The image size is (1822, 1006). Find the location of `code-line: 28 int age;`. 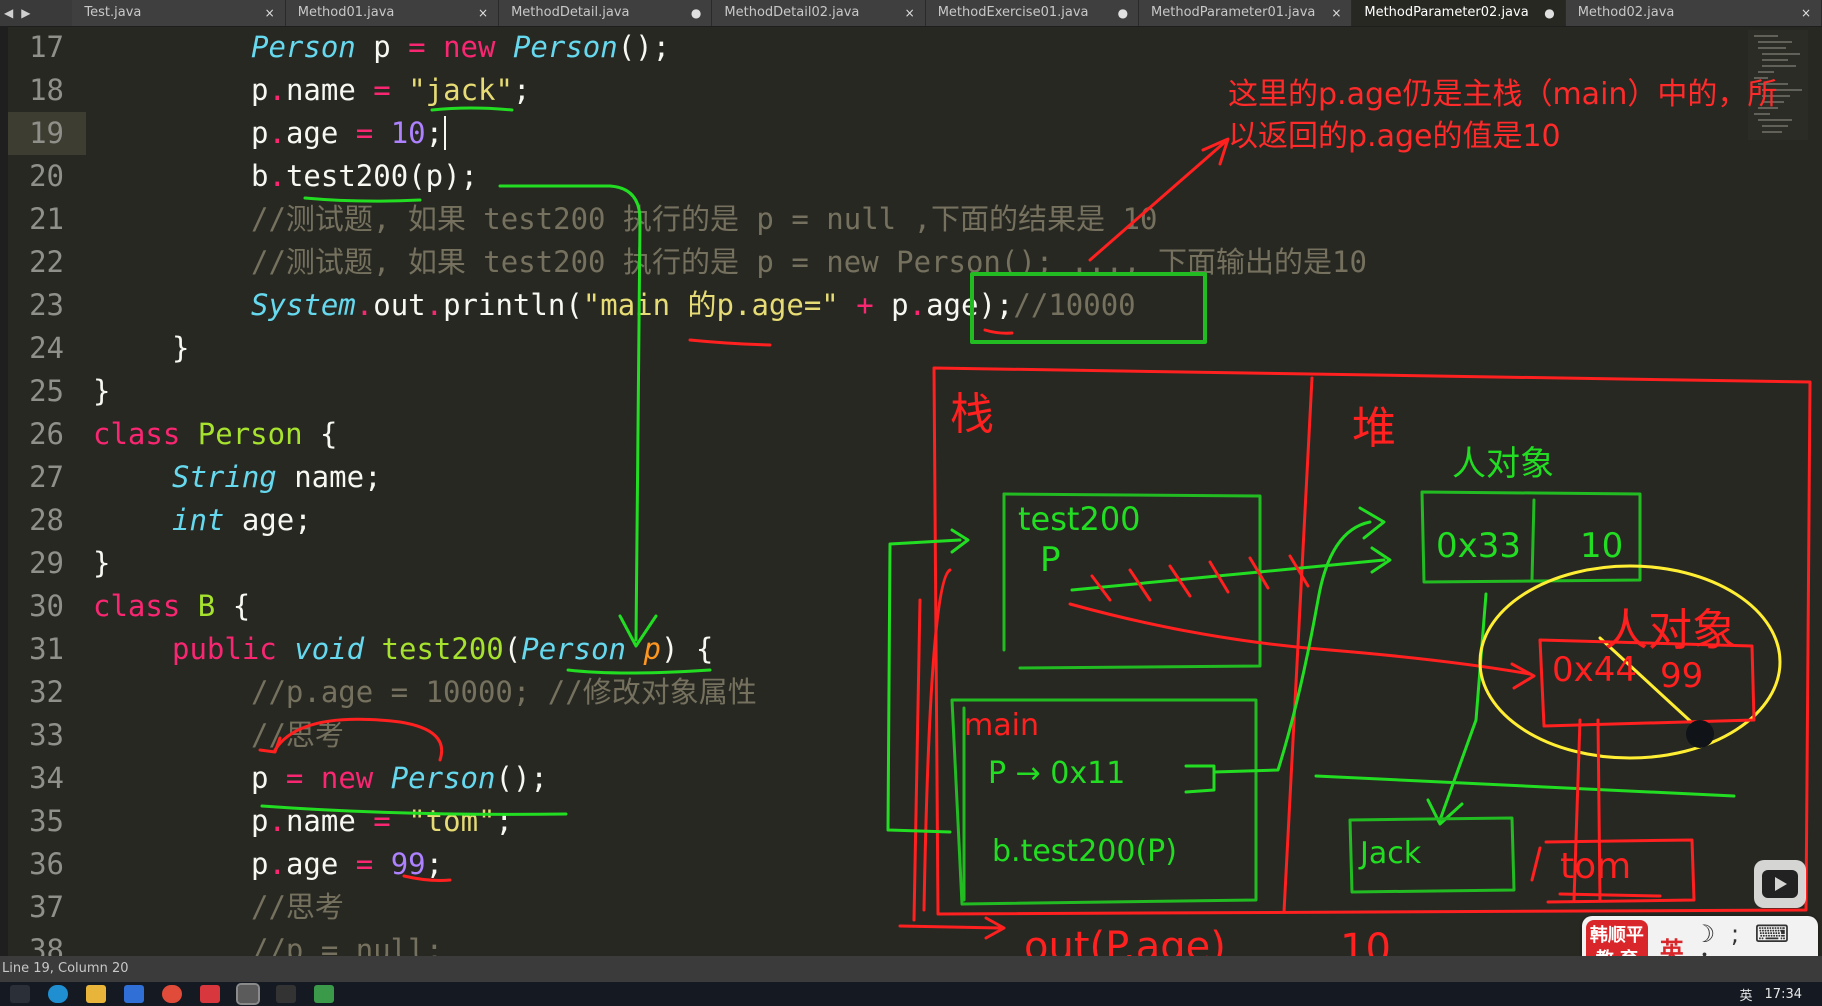

code-line: 28 int age; is located at coordinates (911, 520).